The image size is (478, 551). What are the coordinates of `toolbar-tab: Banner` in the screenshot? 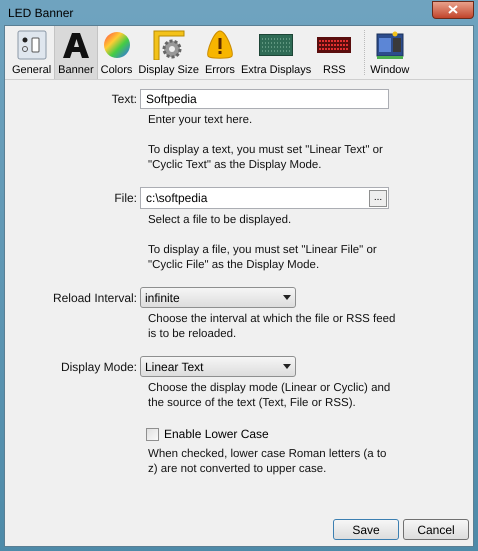 It's located at (76, 52).